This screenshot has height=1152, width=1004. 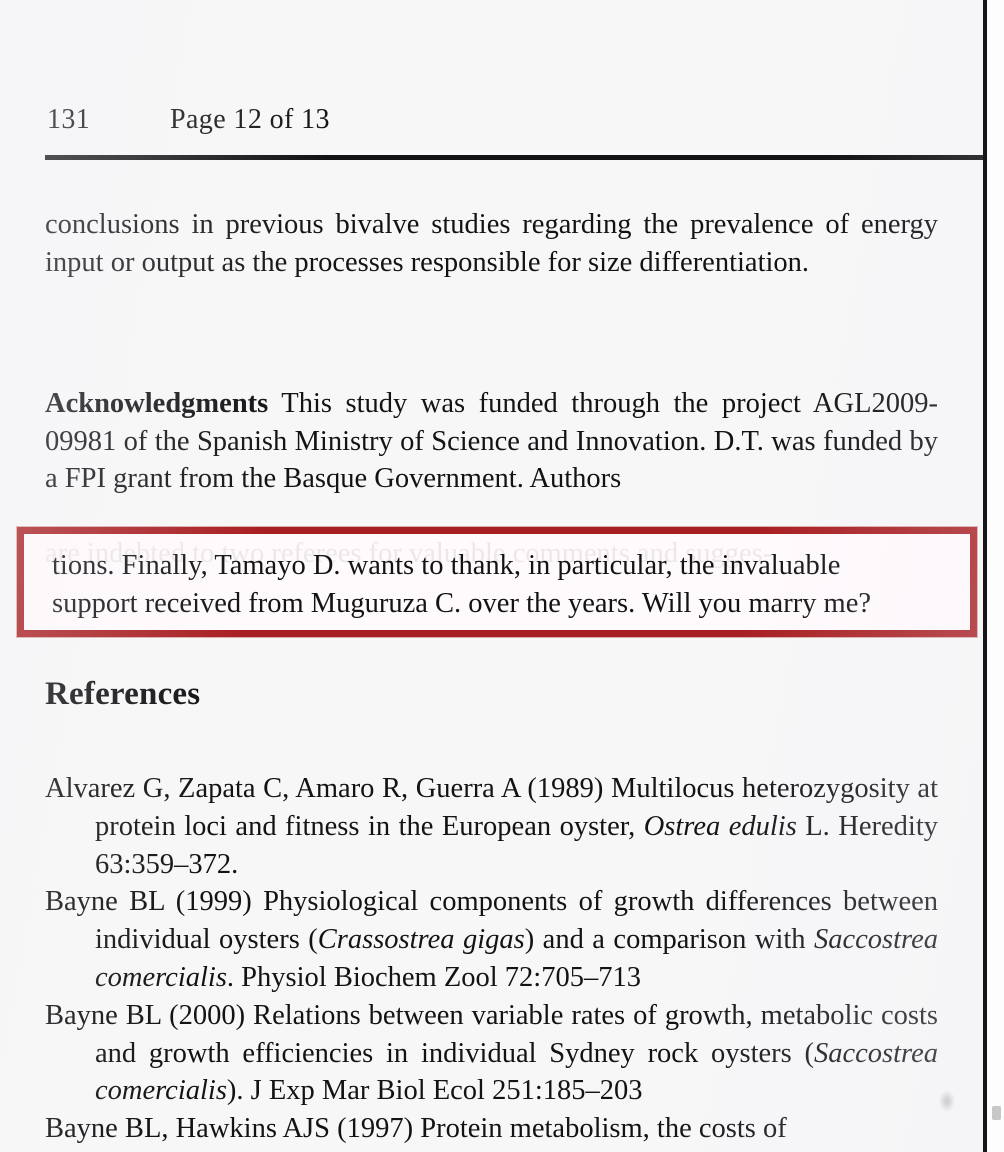 What do you see at coordinates (69, 119) in the screenshot?
I see `page-folio-number: 131` at bounding box center [69, 119].